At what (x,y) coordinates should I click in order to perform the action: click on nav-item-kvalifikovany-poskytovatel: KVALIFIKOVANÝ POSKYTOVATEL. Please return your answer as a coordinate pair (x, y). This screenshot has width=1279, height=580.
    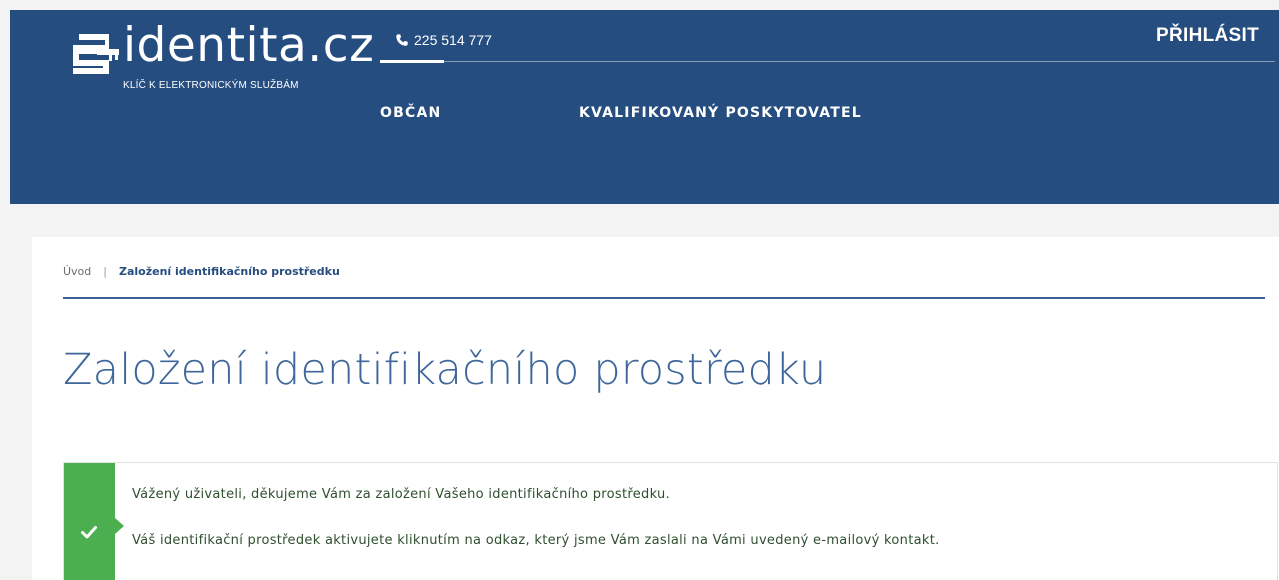
    Looking at the image, I should click on (720, 113).